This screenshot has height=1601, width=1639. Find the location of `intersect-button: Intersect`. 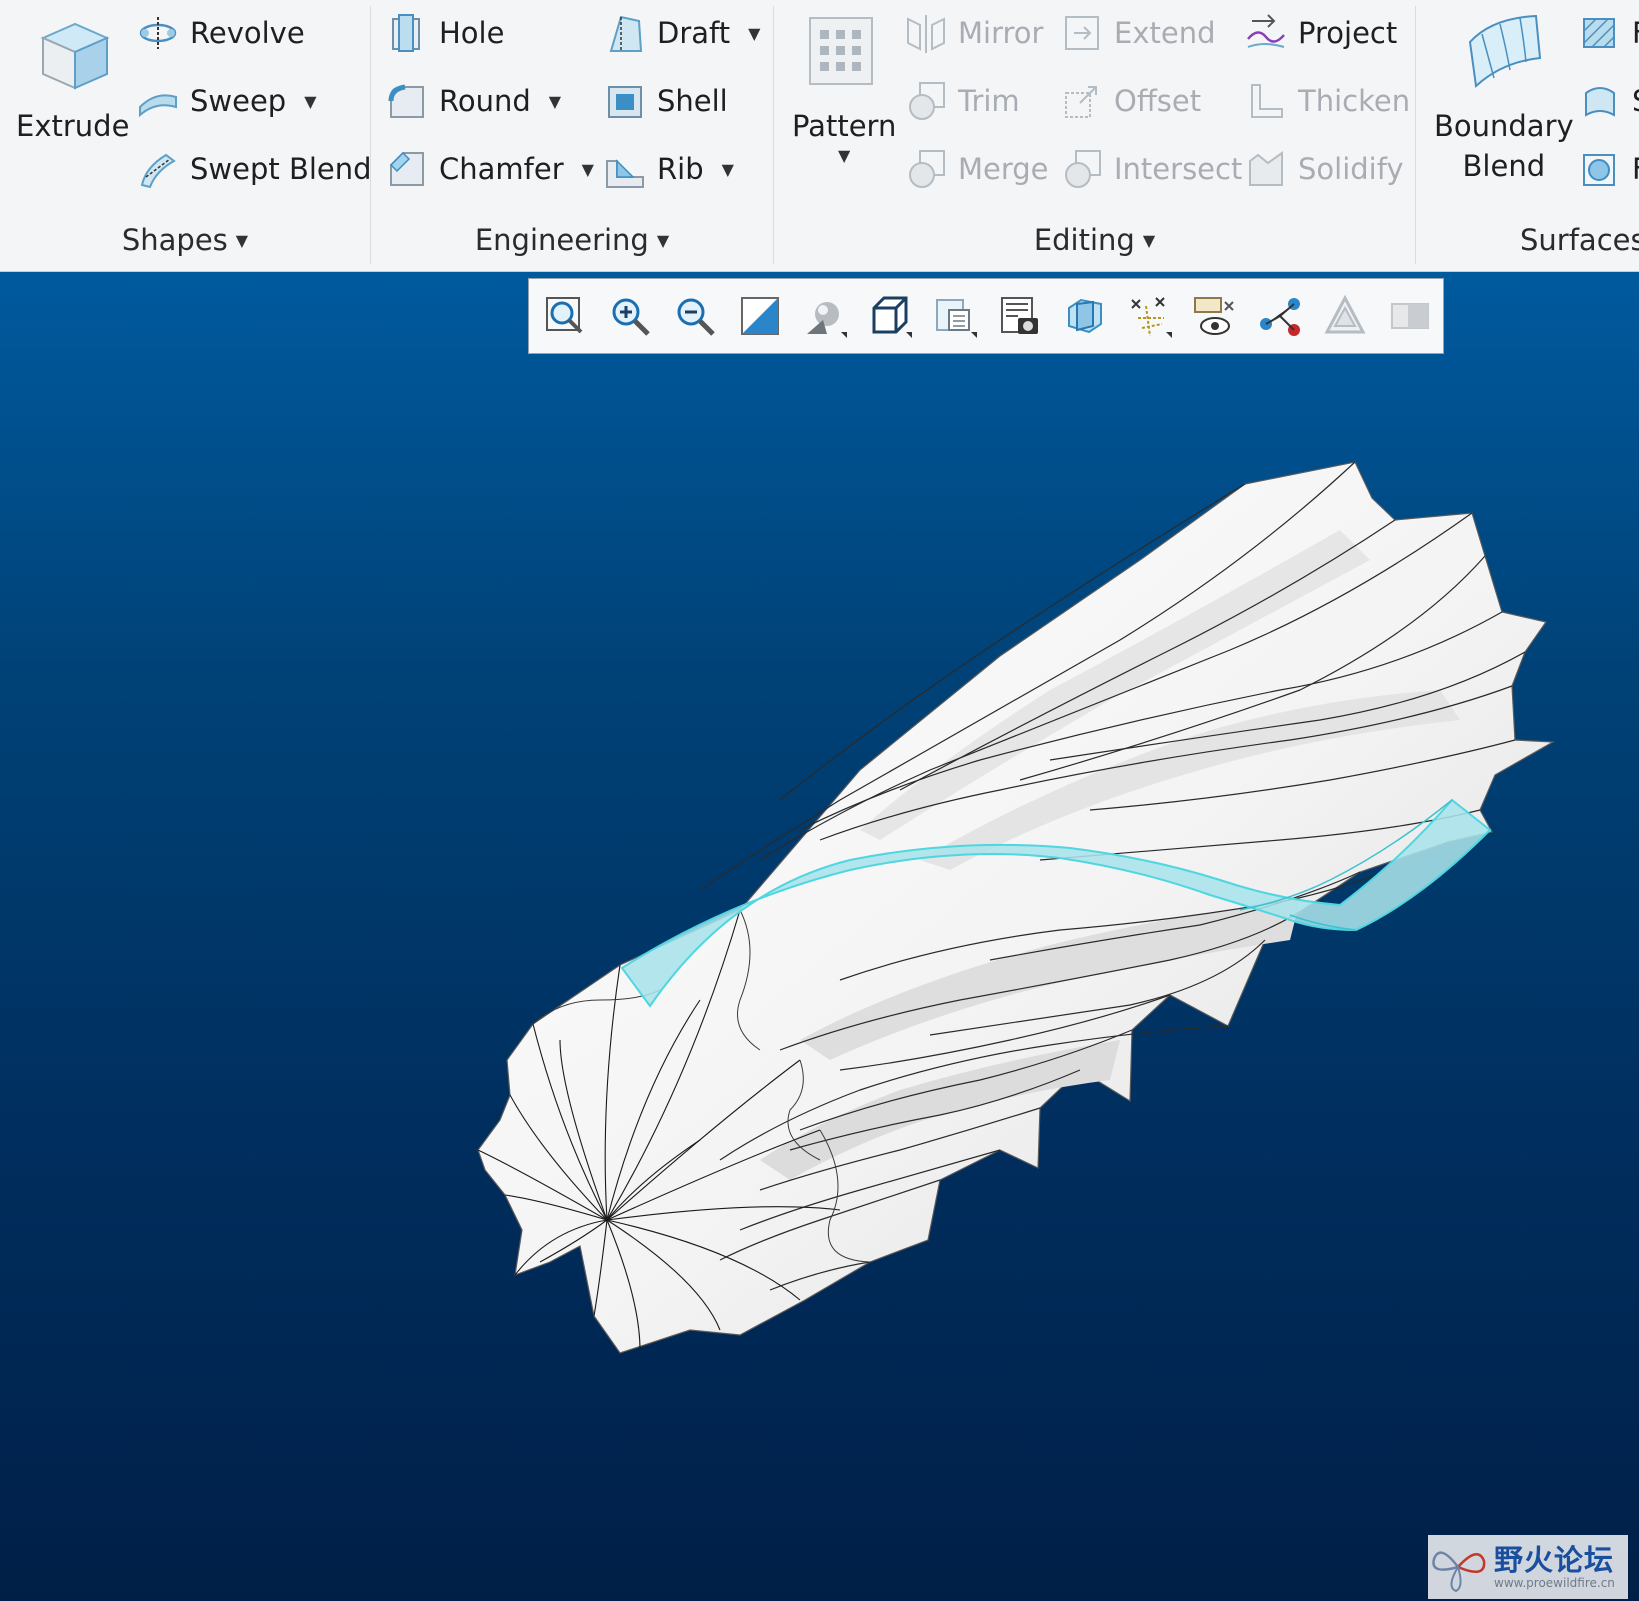

intersect-button: Intersect is located at coordinates (1151, 169).